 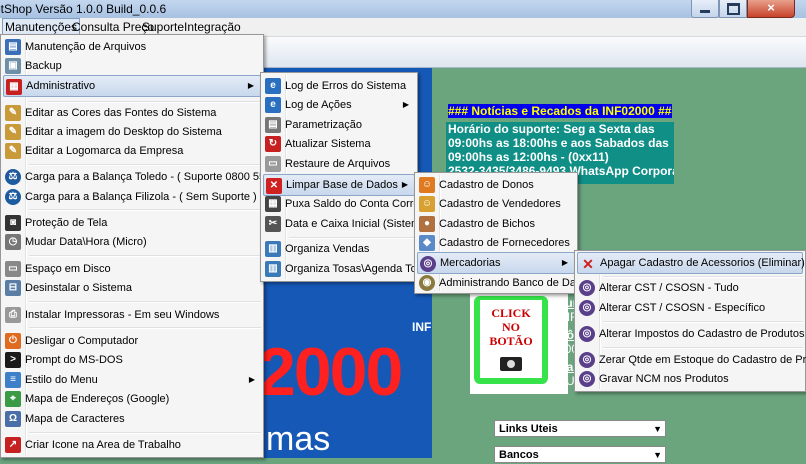 I want to click on menu-item-label: Alterar CST / CSOSN - Específico, so click(x=682, y=308).